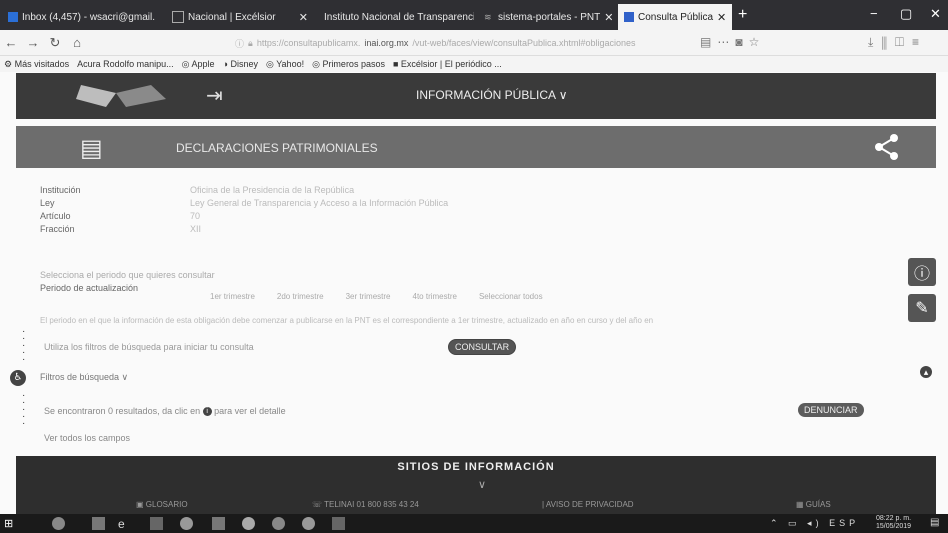 Image resolution: width=948 pixels, height=533 pixels. What do you see at coordinates (903, 42) in the screenshot?
I see `sidebar-icon: ◫` at bounding box center [903, 42].